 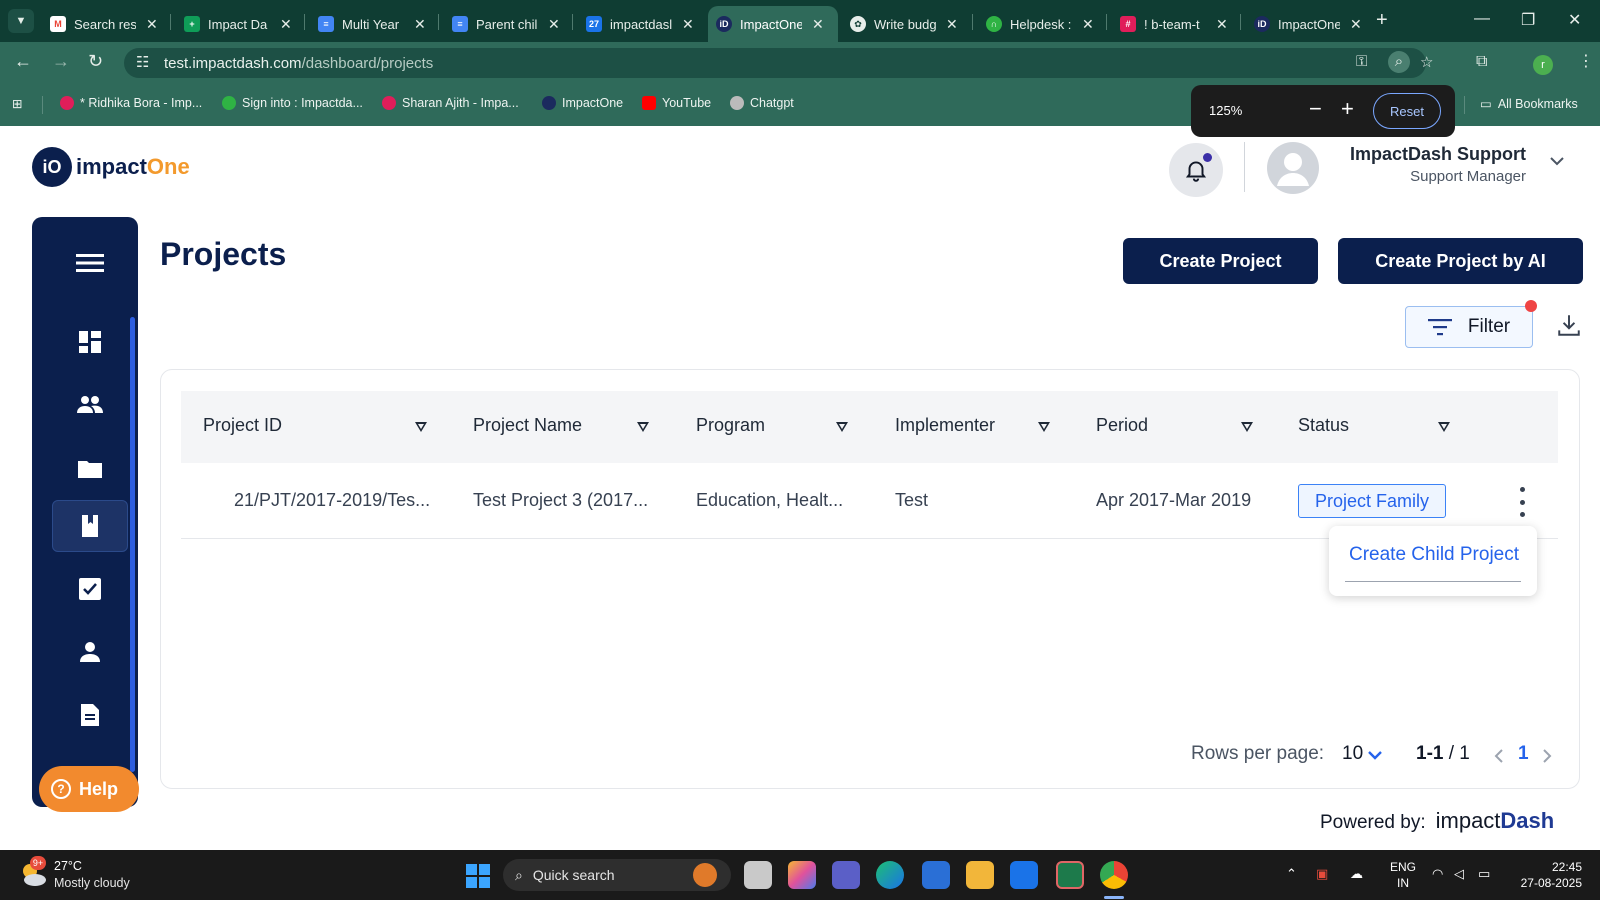 What do you see at coordinates (1482, 19) in the screenshot?
I see `minimize-icon: —` at bounding box center [1482, 19].